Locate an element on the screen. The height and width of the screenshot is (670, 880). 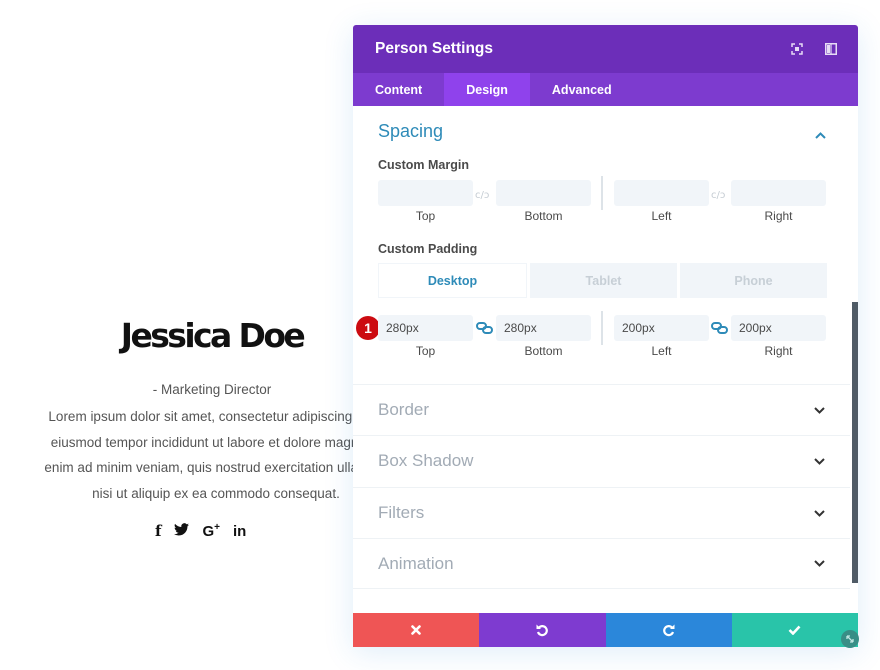
accordion-title: Border is located at coordinates (404, 409).